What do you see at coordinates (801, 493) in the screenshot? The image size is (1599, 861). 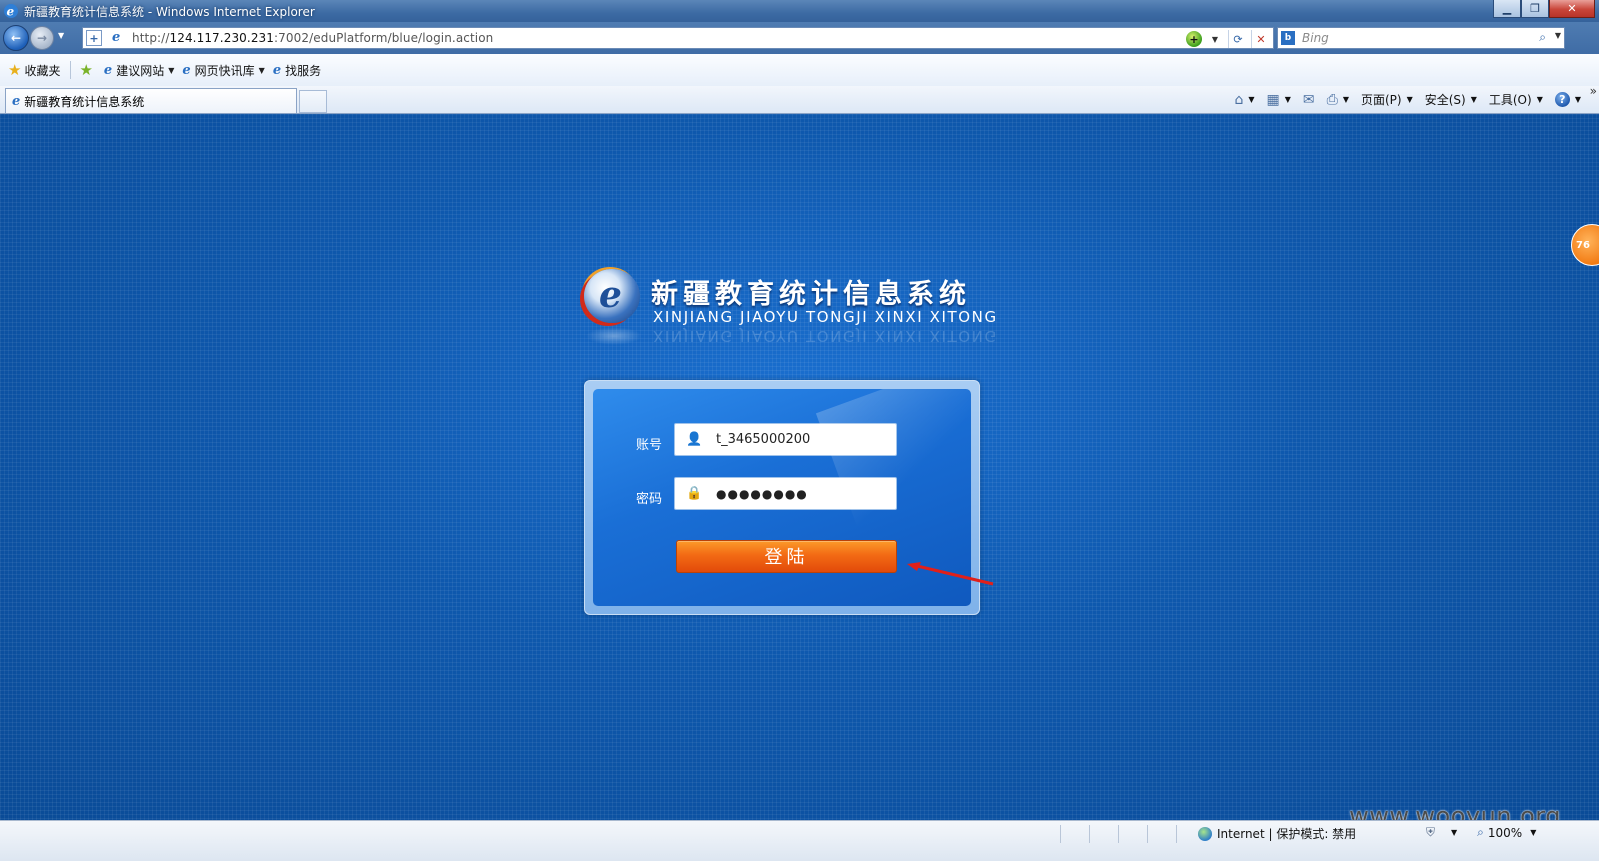 I see `password-input` at bounding box center [801, 493].